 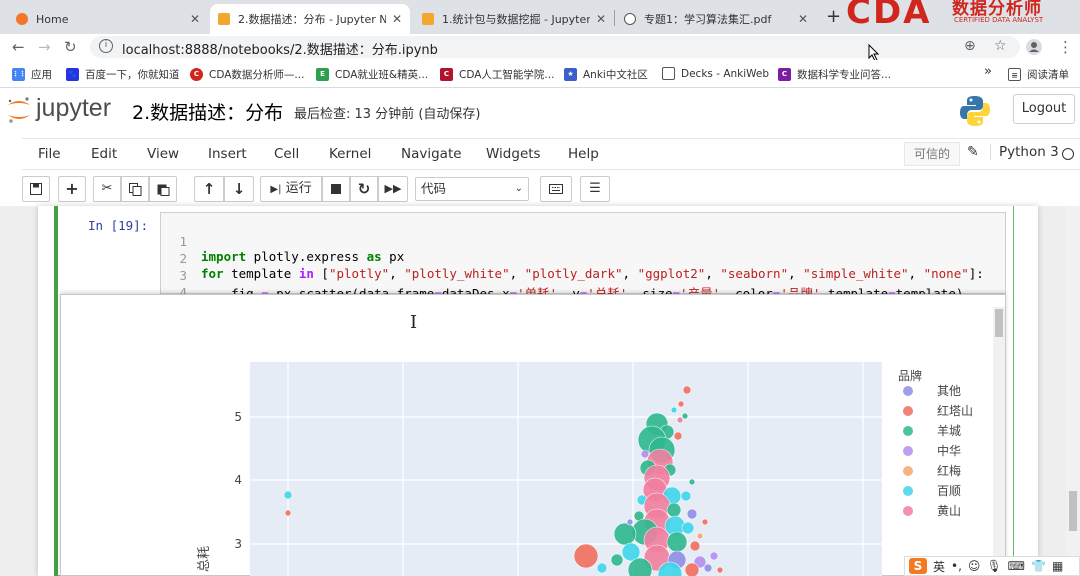 What do you see at coordinates (44, 47) in the screenshot?
I see `forward-arrow-icon: →` at bounding box center [44, 47].